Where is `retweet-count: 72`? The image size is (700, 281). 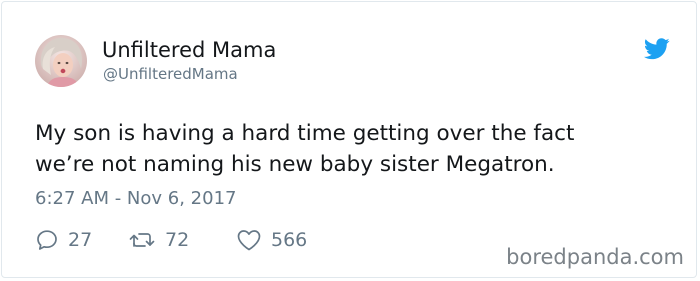 retweet-count: 72 is located at coordinates (177, 240).